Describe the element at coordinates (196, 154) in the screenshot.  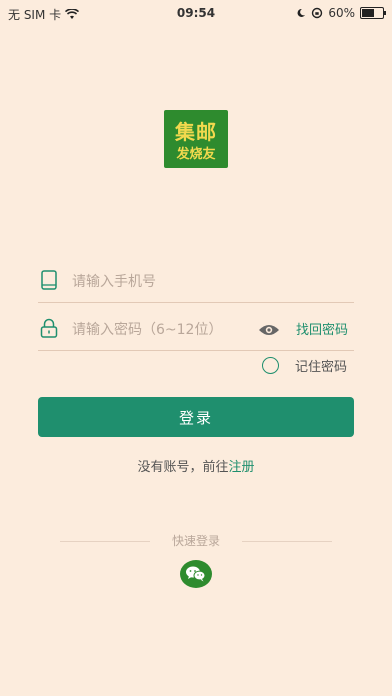
I see `logo-subtitle: 发烧友` at that location.